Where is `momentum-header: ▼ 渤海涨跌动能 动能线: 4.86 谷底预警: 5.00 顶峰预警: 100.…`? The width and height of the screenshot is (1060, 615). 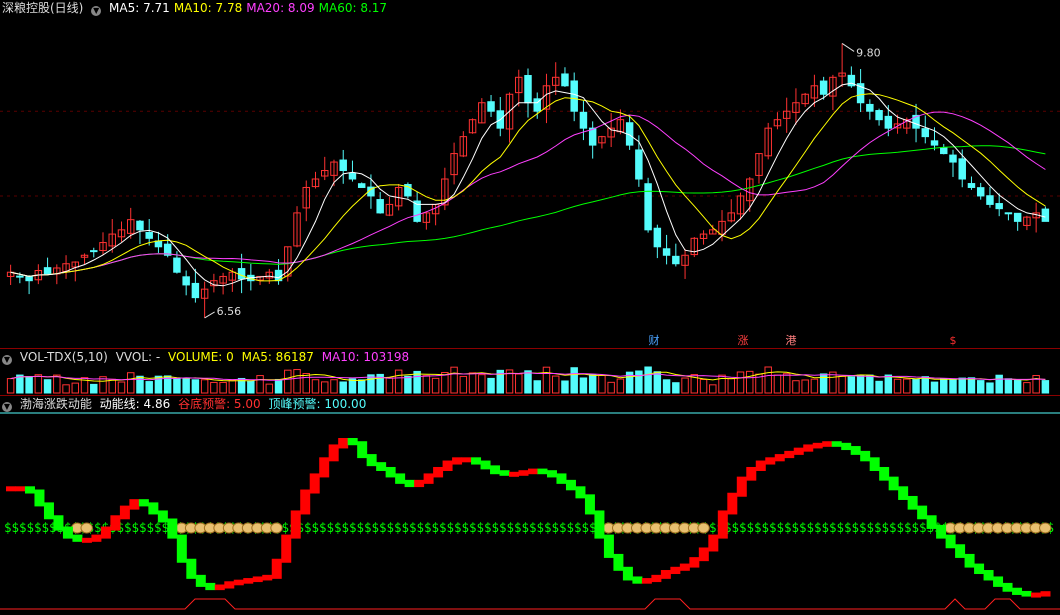 momentum-header: ▼ 渤海涨跌动能 动能线: 4.86 谷底预警: 5.00 顶峰预警: 100.… is located at coordinates (186, 404).